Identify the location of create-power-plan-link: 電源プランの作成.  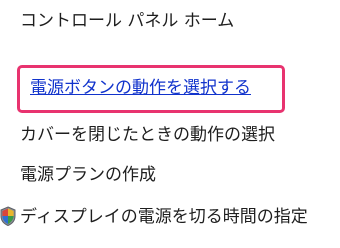
(88, 175).